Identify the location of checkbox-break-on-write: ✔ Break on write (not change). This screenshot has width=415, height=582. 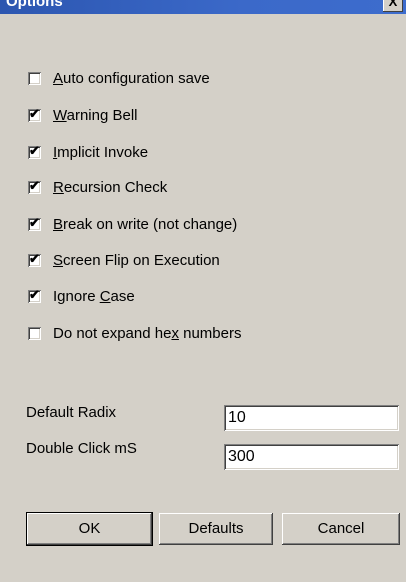
(132, 224).